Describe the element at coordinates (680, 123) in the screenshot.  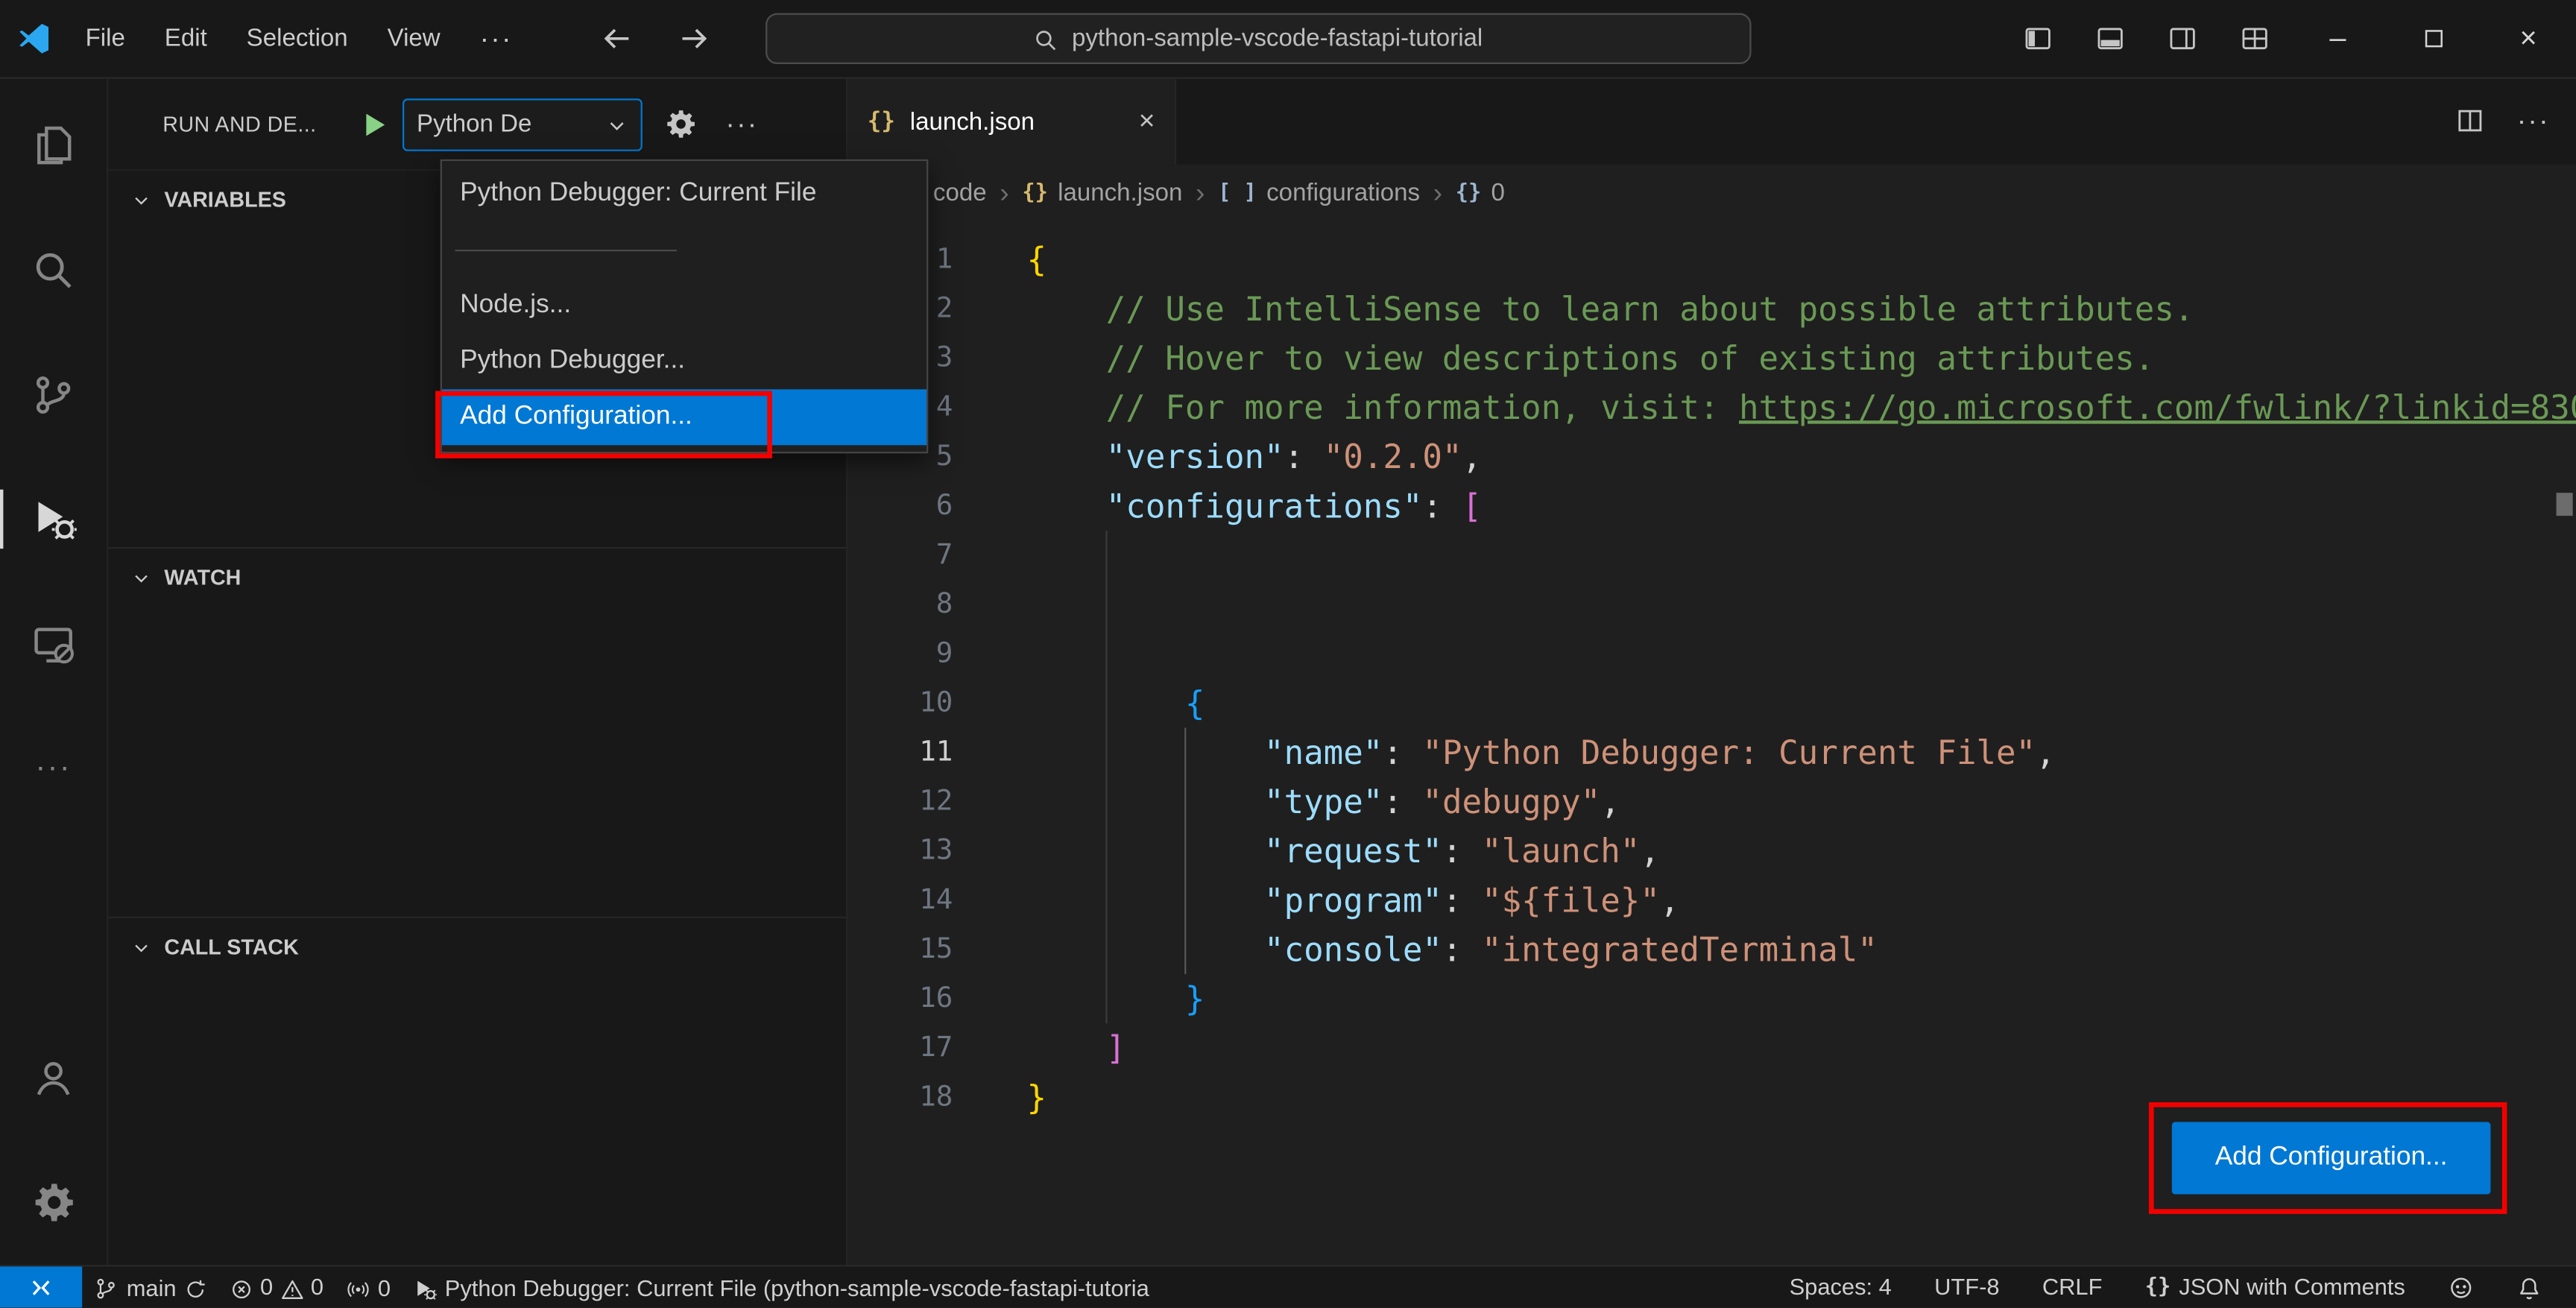
I see `open-launch-json-gear-icon` at that location.